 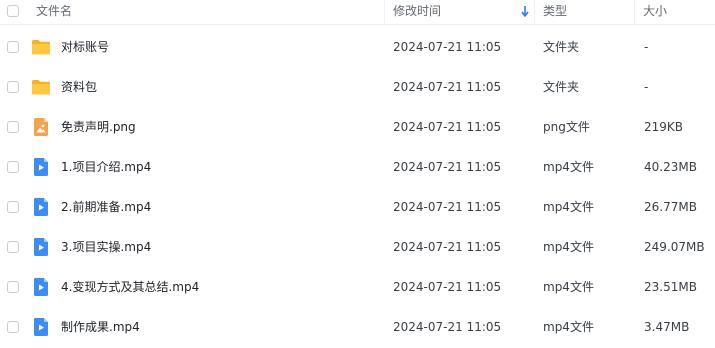 What do you see at coordinates (357, 127) in the screenshot?
I see `file-row: 免责声明.png 2024-07-21 11:05 png文件 219KB` at bounding box center [357, 127].